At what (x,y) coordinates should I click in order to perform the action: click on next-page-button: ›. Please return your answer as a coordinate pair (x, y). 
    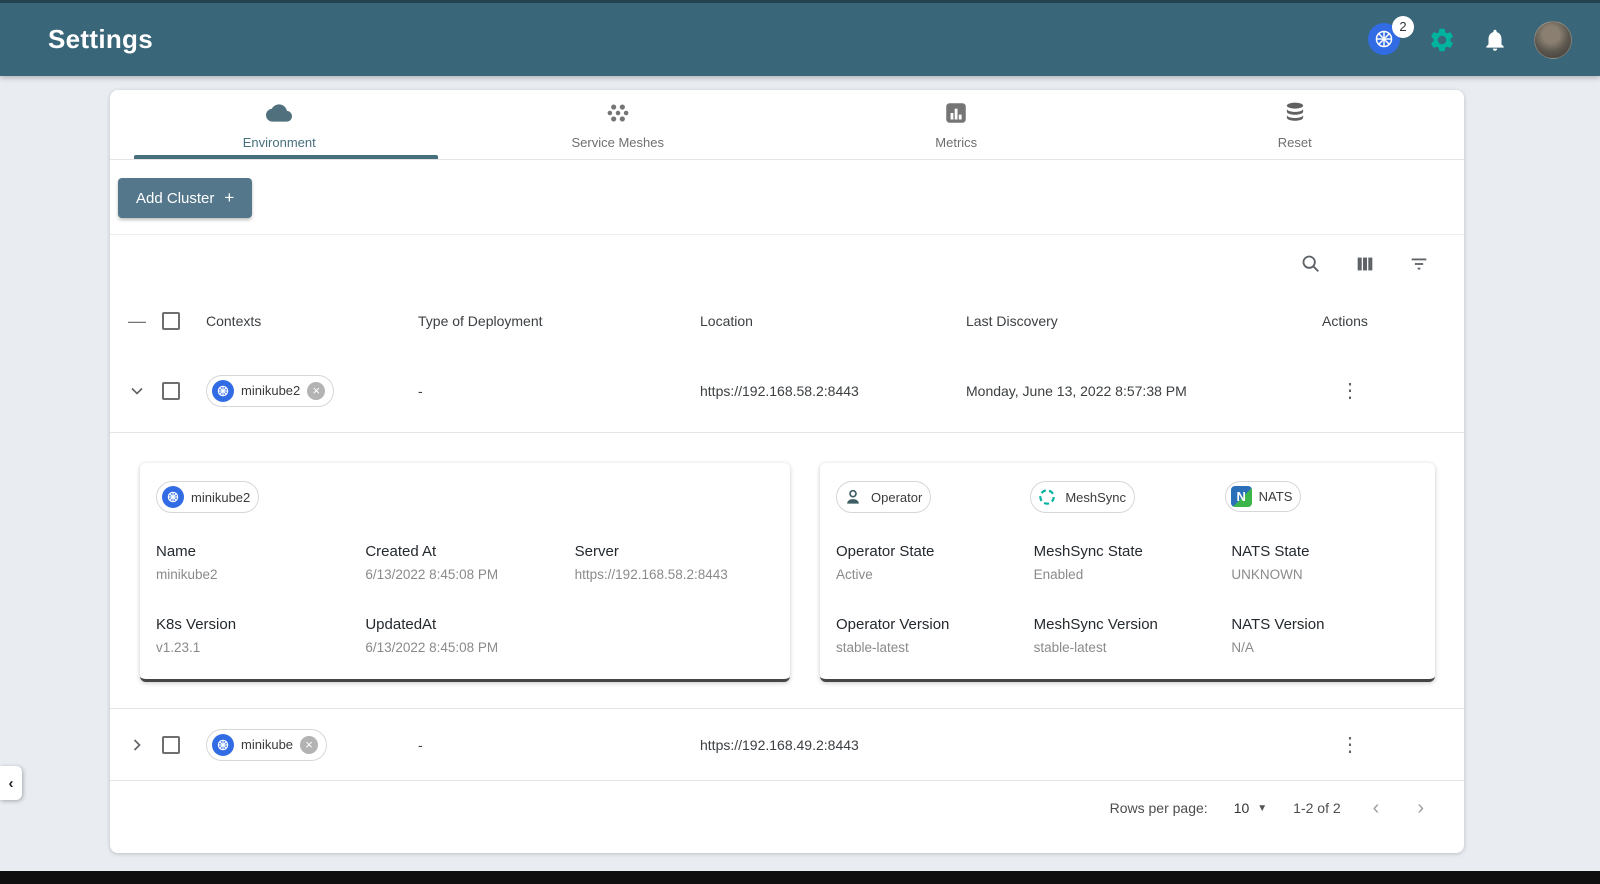
    Looking at the image, I should click on (1420, 808).